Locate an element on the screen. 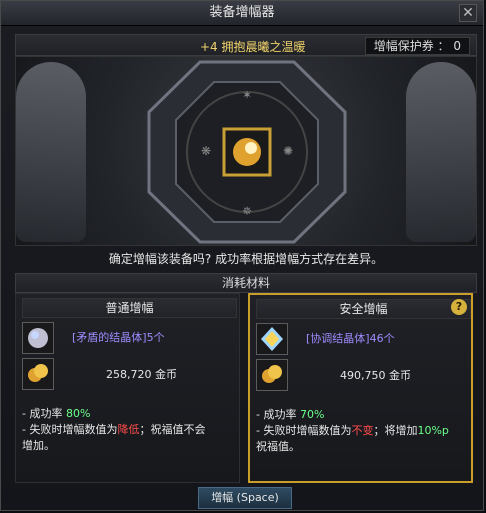  normal-success-rate: 80% is located at coordinates (78, 413).